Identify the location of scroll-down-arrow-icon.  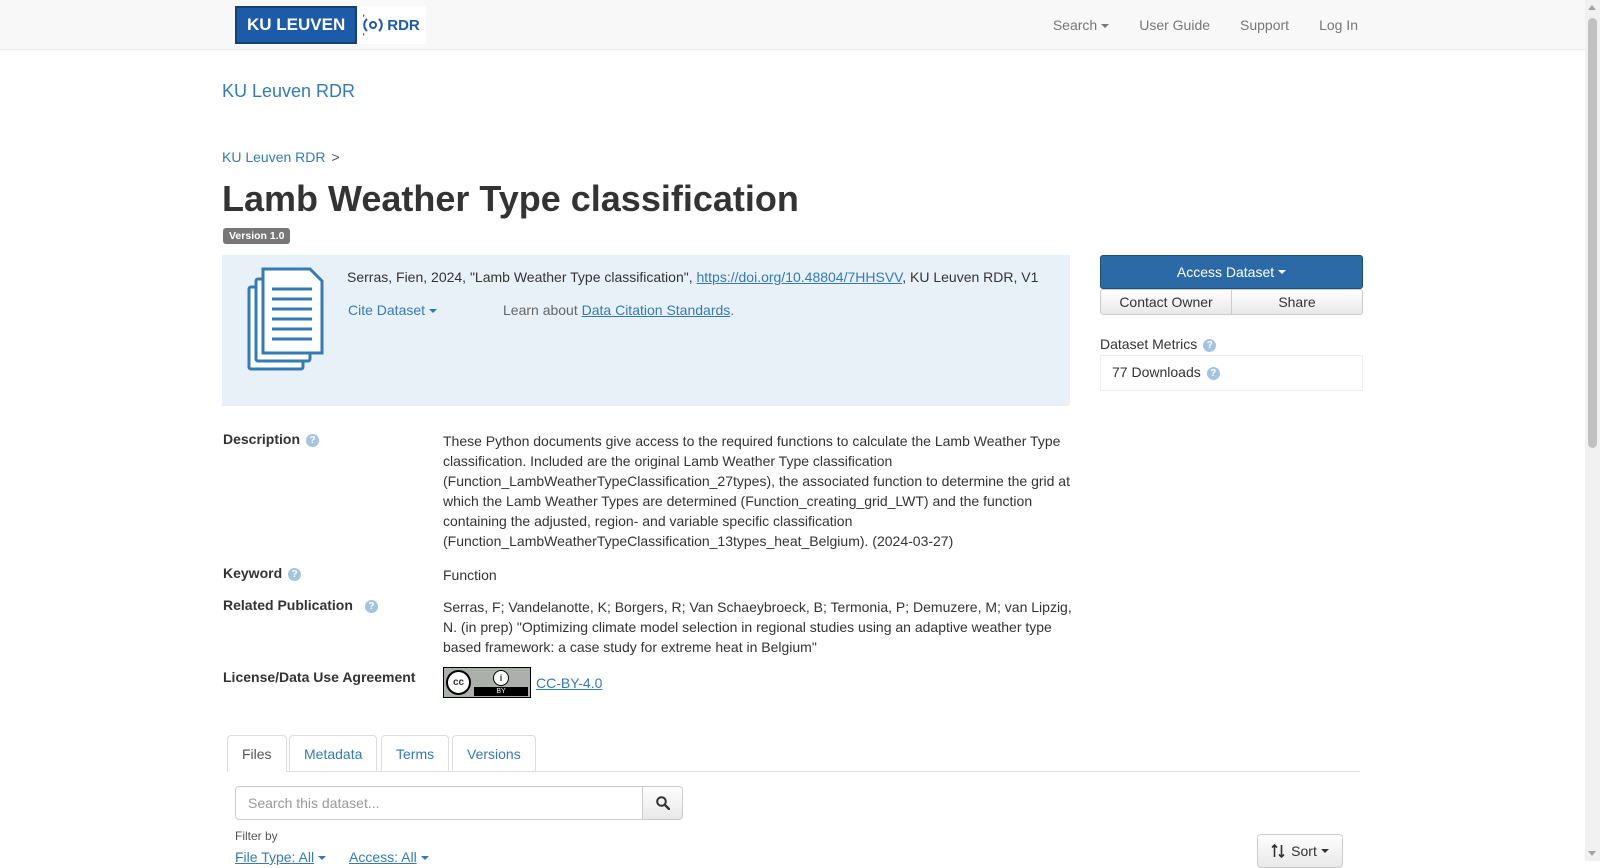
(1592, 853).